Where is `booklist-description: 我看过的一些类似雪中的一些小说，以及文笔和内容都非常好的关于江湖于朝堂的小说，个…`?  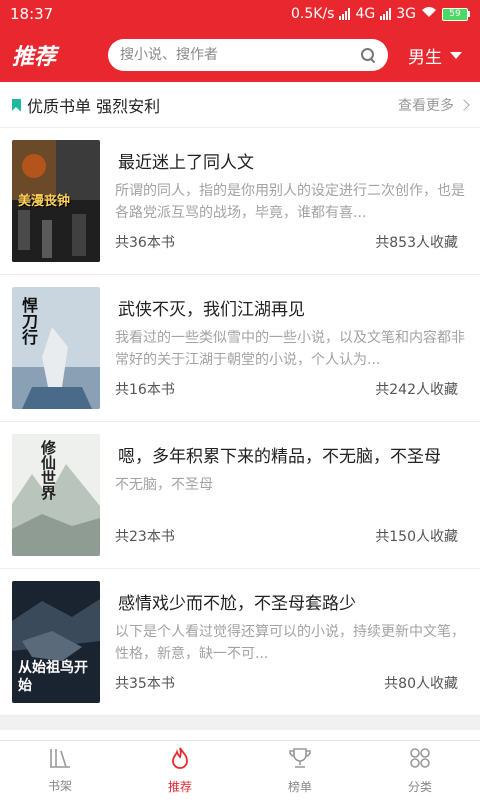
booklist-description: 我看过的一些类似雪中的一些小说，以及文笔和内容都非常好的关于江湖于朝堂的小说，个… is located at coordinates (290, 349).